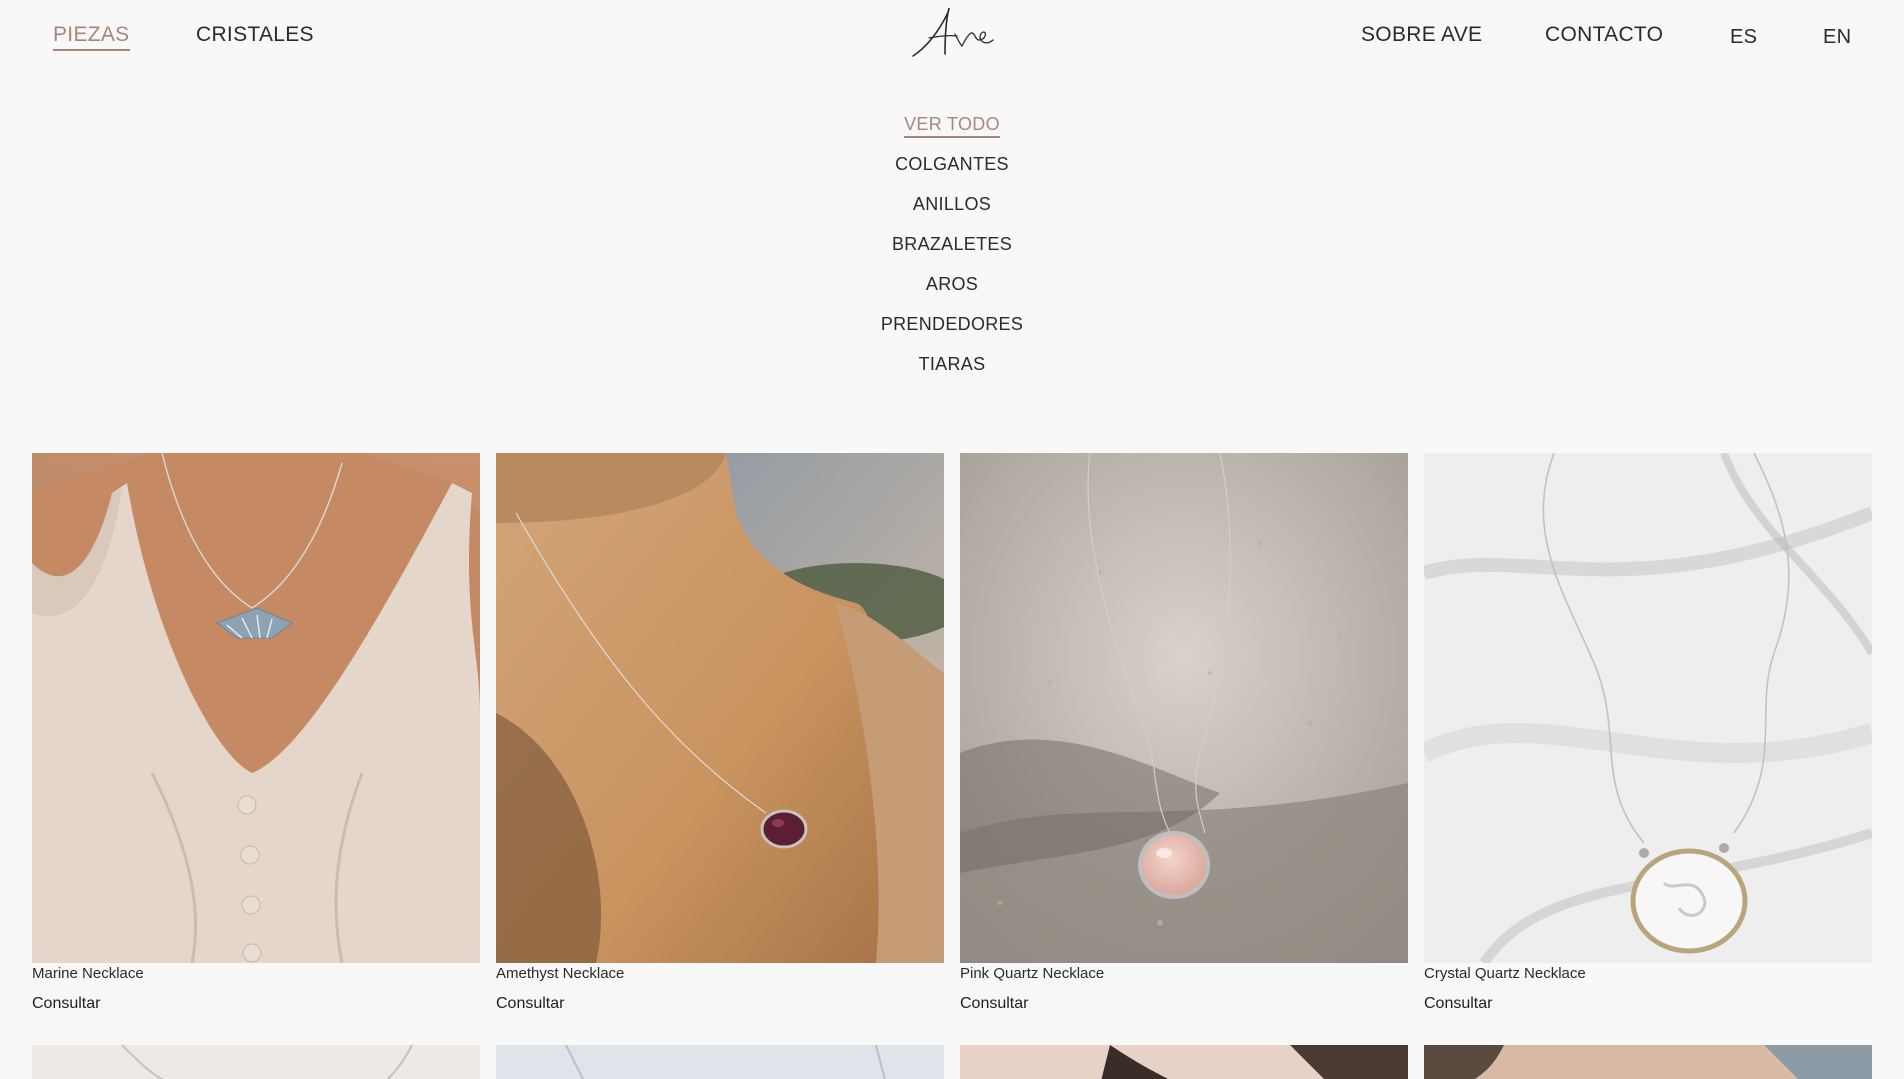 The height and width of the screenshot is (1079, 1904). I want to click on language-es: ES, so click(1743, 37).